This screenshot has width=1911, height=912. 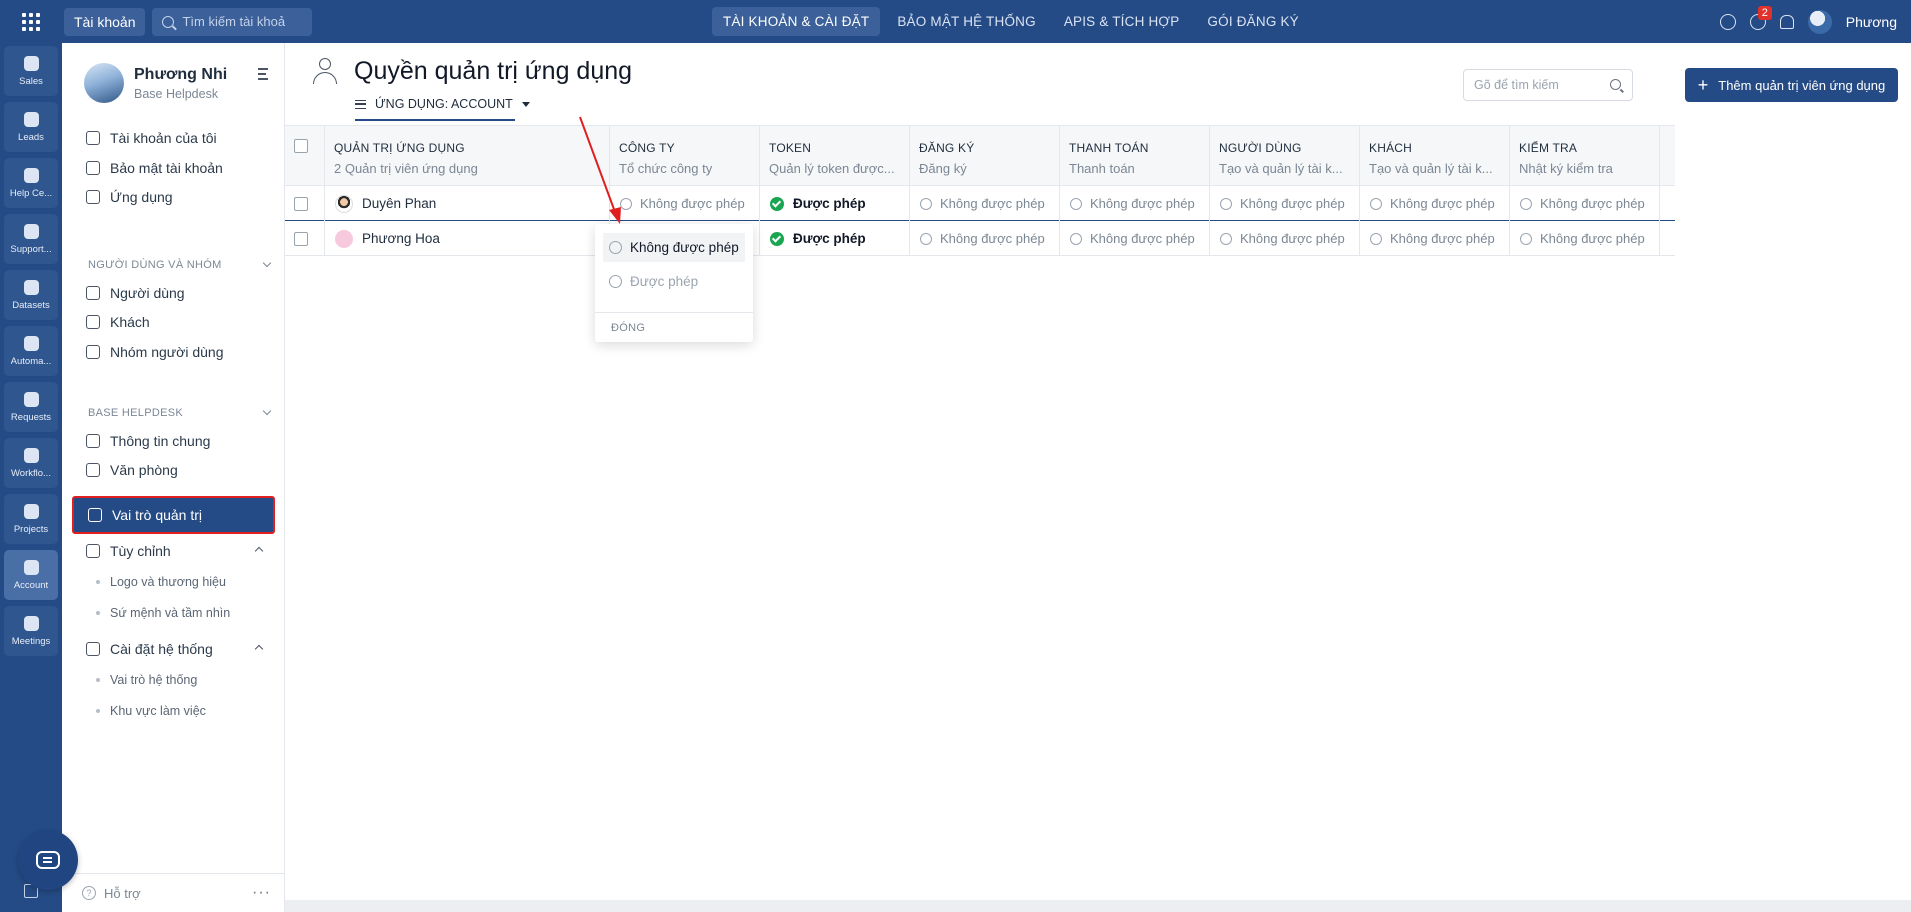 What do you see at coordinates (31, 623) in the screenshot?
I see `meetings-icon` at bounding box center [31, 623].